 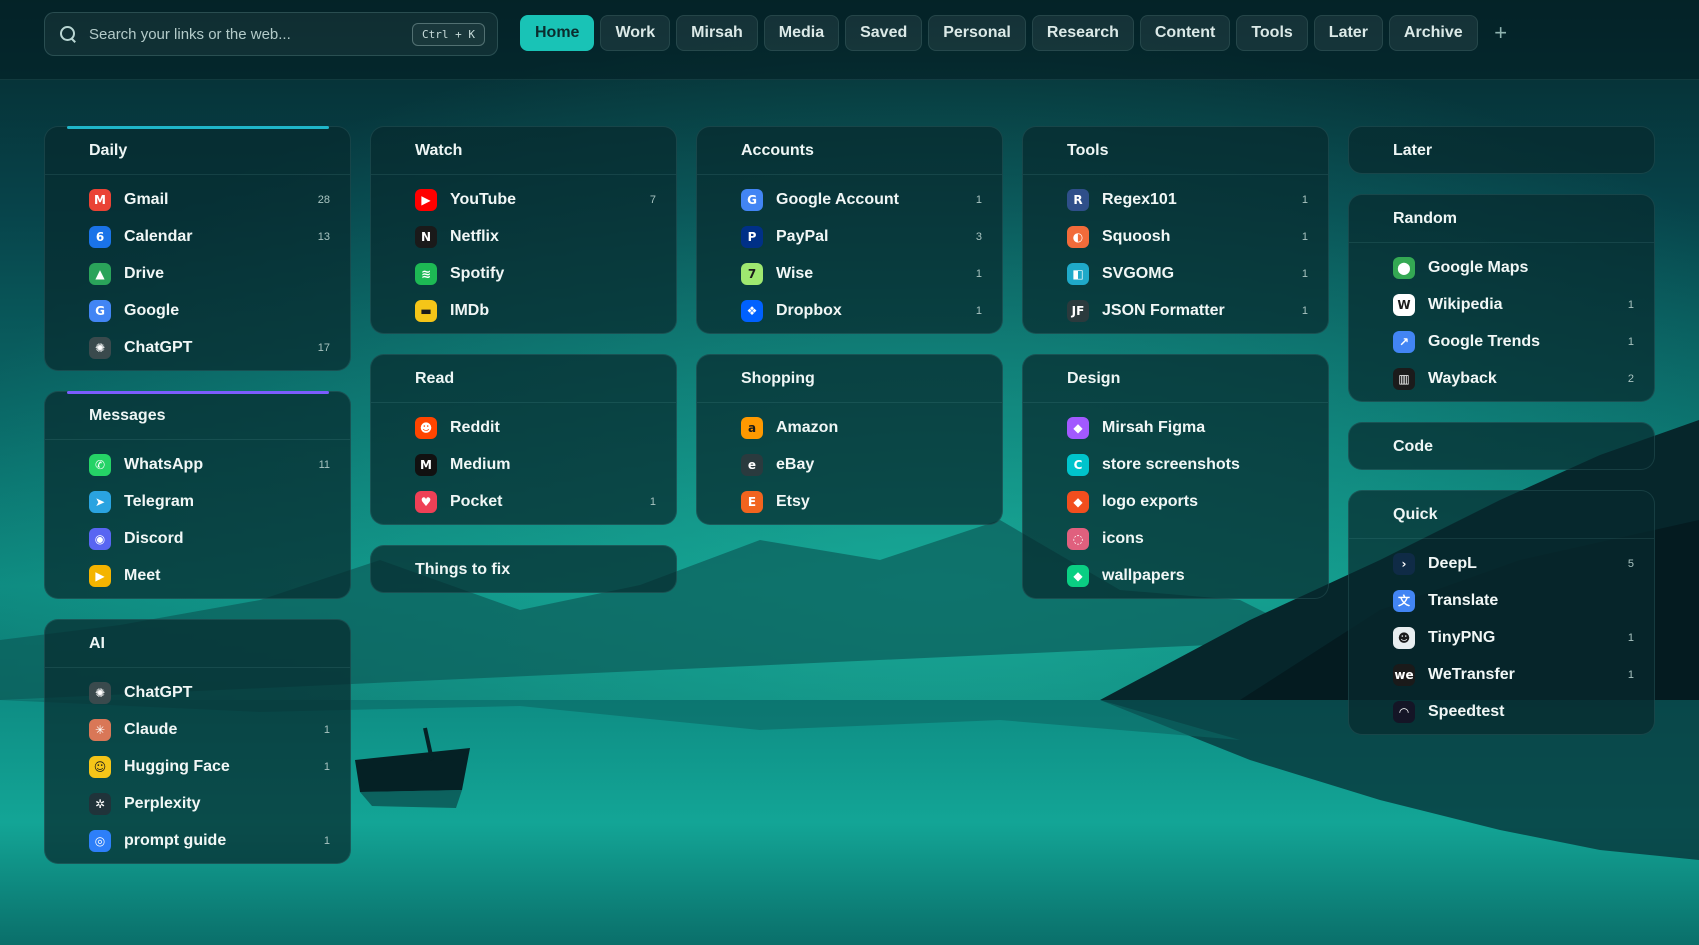 What do you see at coordinates (197, 644) in the screenshot?
I see `group-title: AI` at bounding box center [197, 644].